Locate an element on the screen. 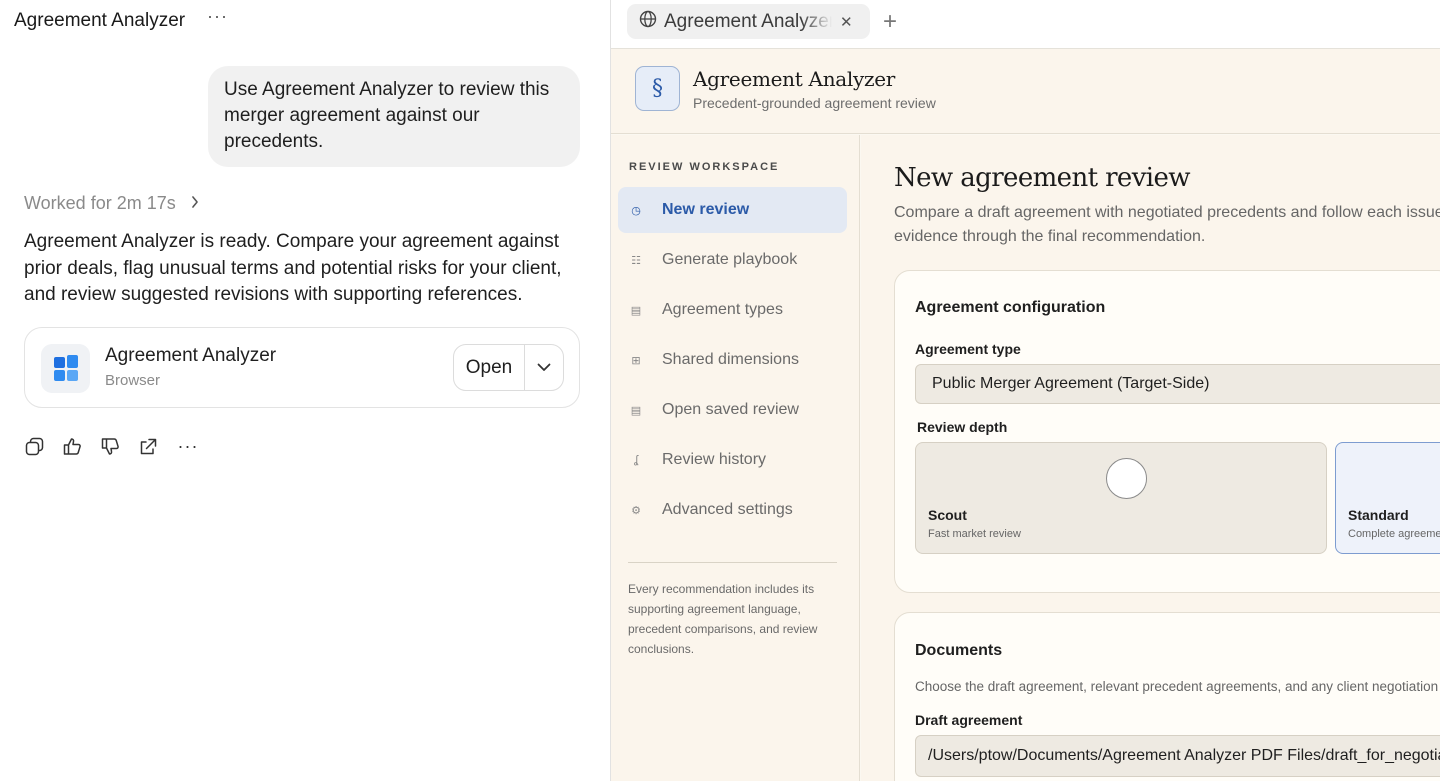 The image size is (1440, 781). sidebar-item-label: New review is located at coordinates (706, 209).